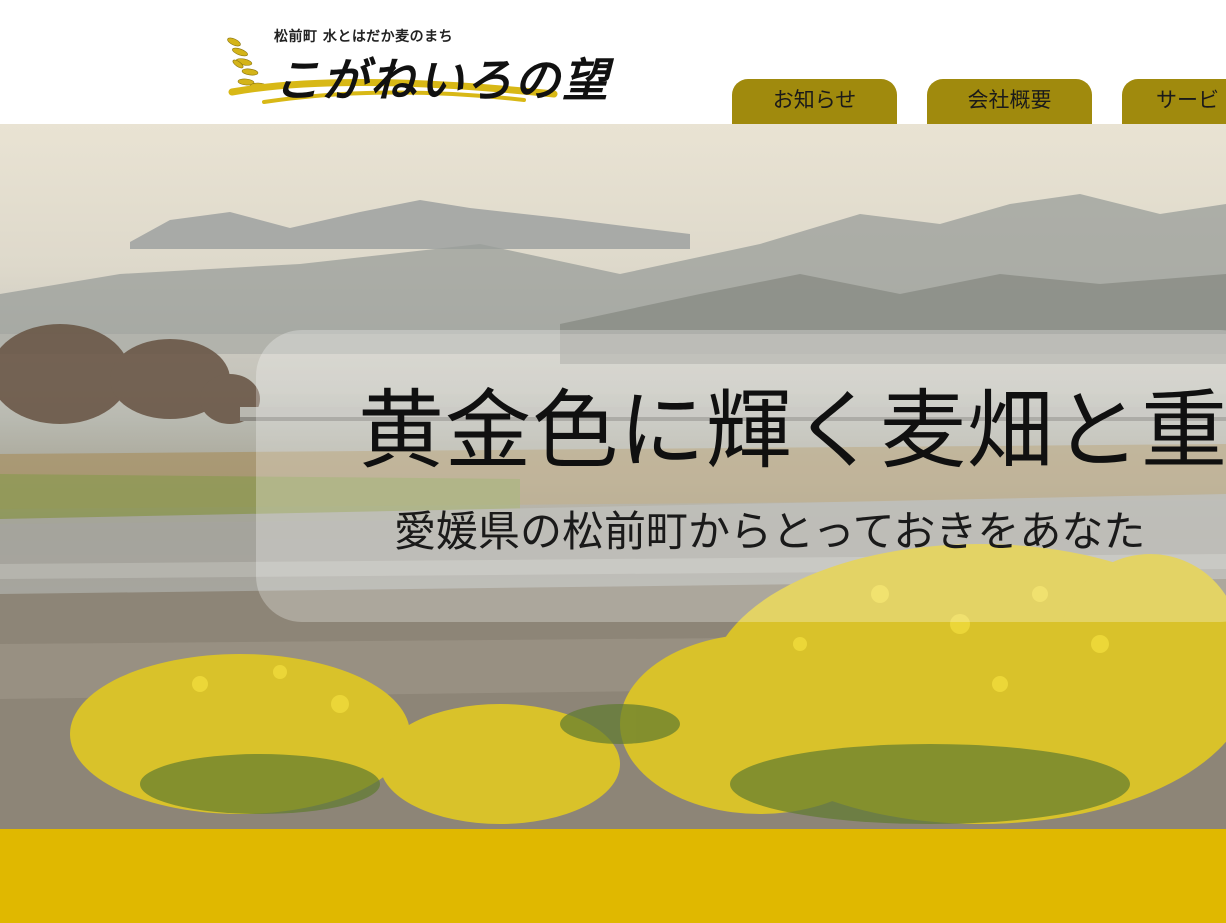  I want to click on hero-subheadline: 愛媛県の松前町からとっておきをあなた, so click(770, 531).